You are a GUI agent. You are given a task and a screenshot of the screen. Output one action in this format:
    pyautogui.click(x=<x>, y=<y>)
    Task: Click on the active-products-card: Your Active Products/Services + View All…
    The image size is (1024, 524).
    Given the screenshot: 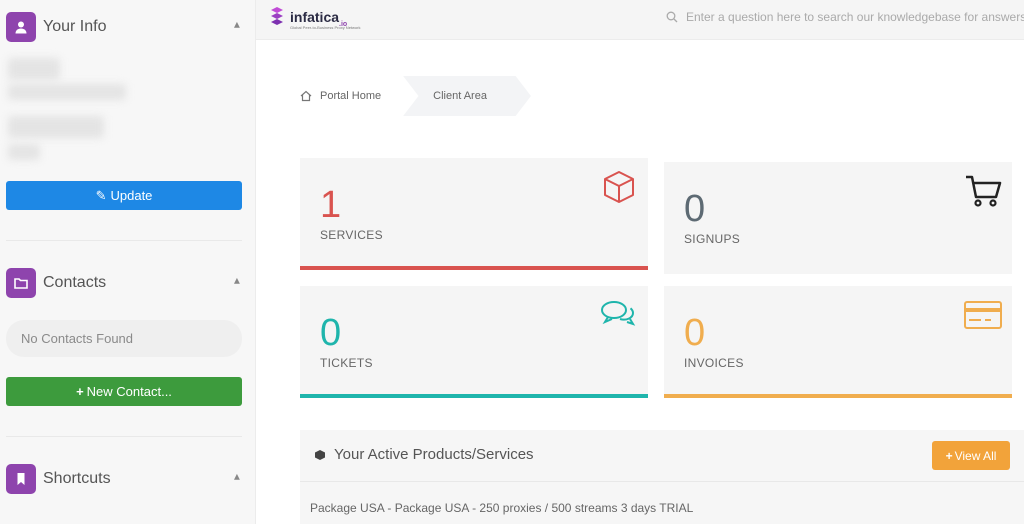 What is the action you would take?
    pyautogui.click(x=662, y=477)
    